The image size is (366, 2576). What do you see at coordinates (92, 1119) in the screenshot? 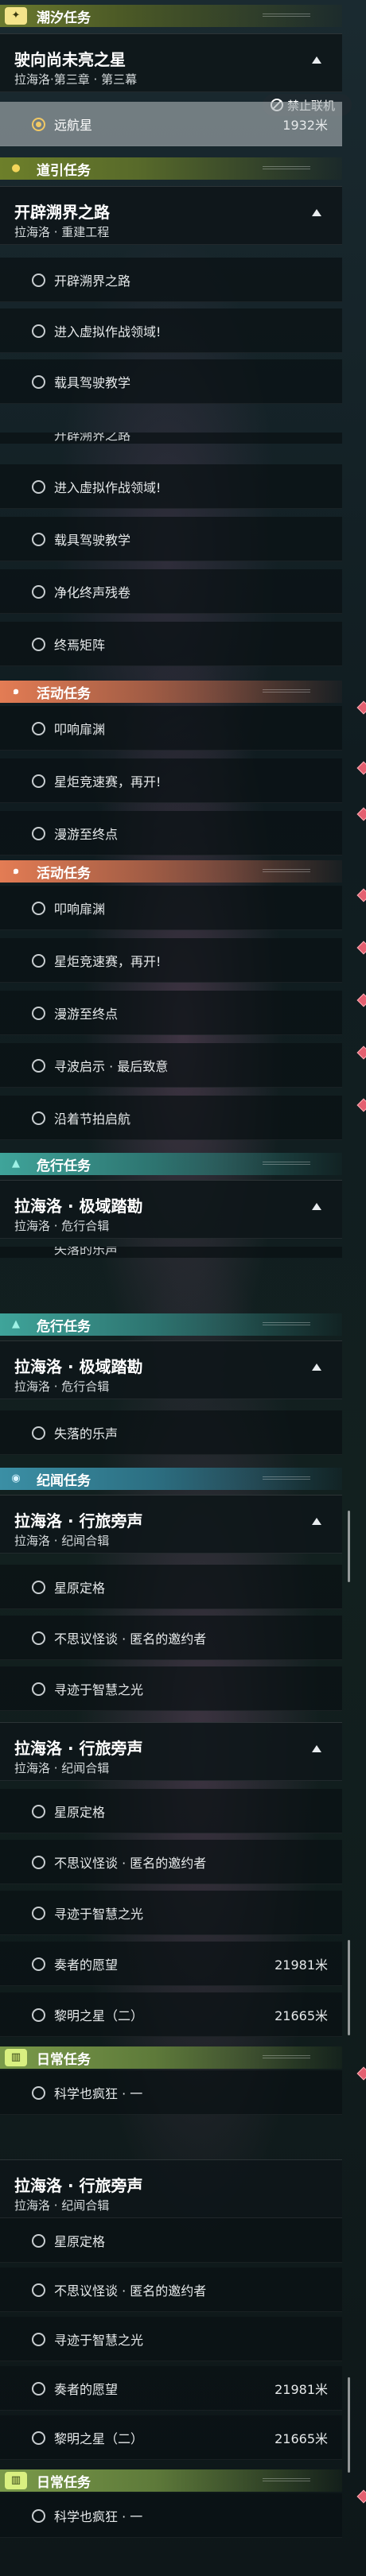
I see `step-label: 沿着节拍启航` at bounding box center [92, 1119].